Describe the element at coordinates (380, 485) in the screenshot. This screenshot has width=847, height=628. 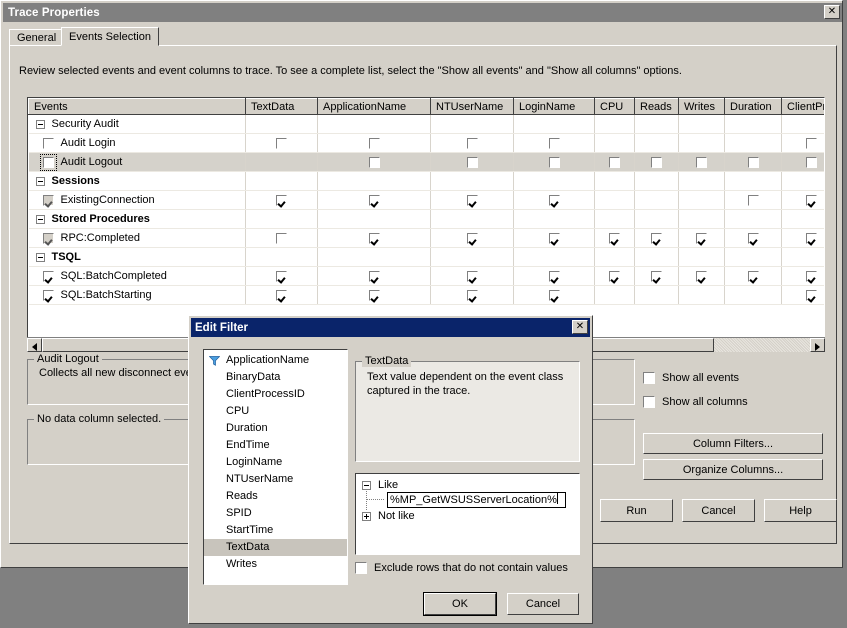
I see `tree-node-like: Like` at that location.